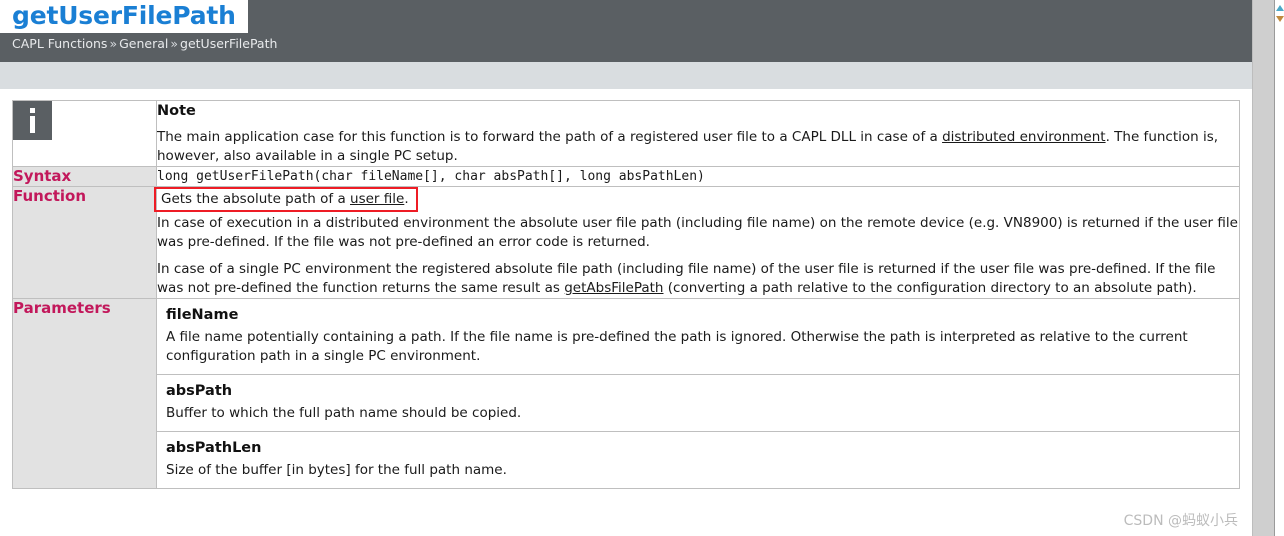  I want to click on breadcrumb: CAPL Functions» General» getUserFilePath, so click(144, 44).